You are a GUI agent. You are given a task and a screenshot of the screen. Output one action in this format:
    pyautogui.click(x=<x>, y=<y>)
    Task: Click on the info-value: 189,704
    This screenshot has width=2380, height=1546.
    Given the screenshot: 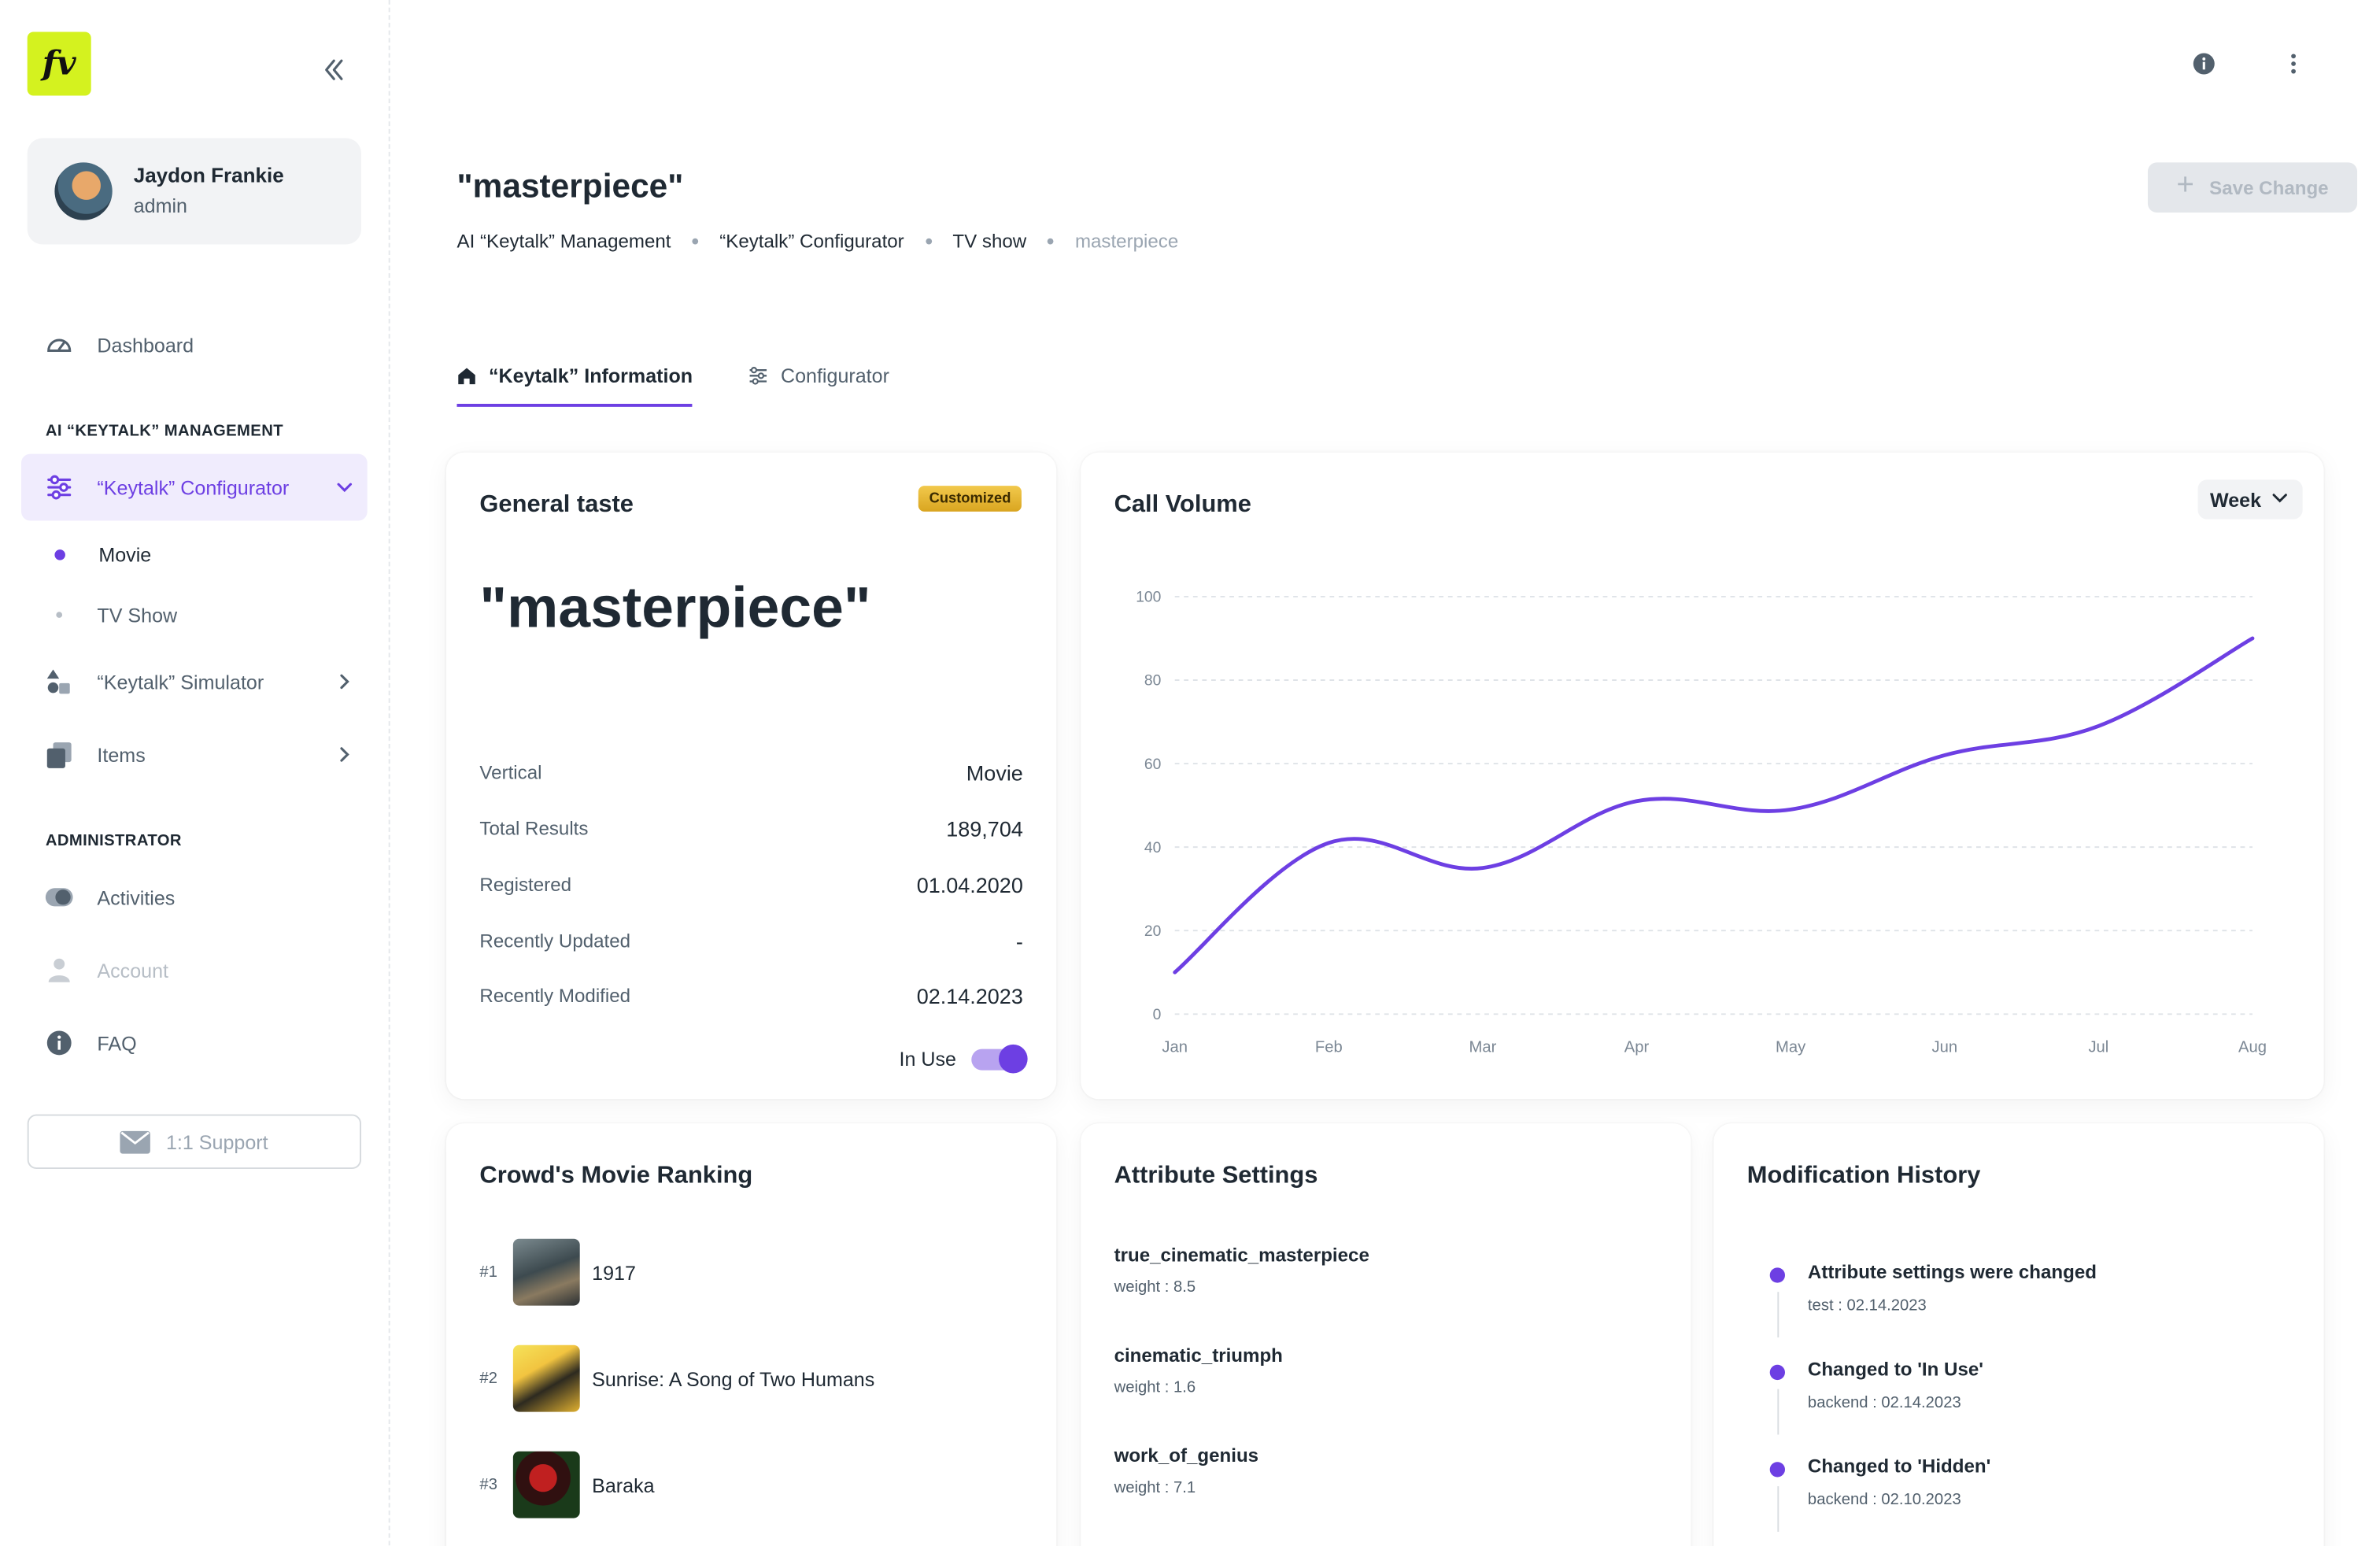 What is the action you would take?
    pyautogui.click(x=984, y=829)
    